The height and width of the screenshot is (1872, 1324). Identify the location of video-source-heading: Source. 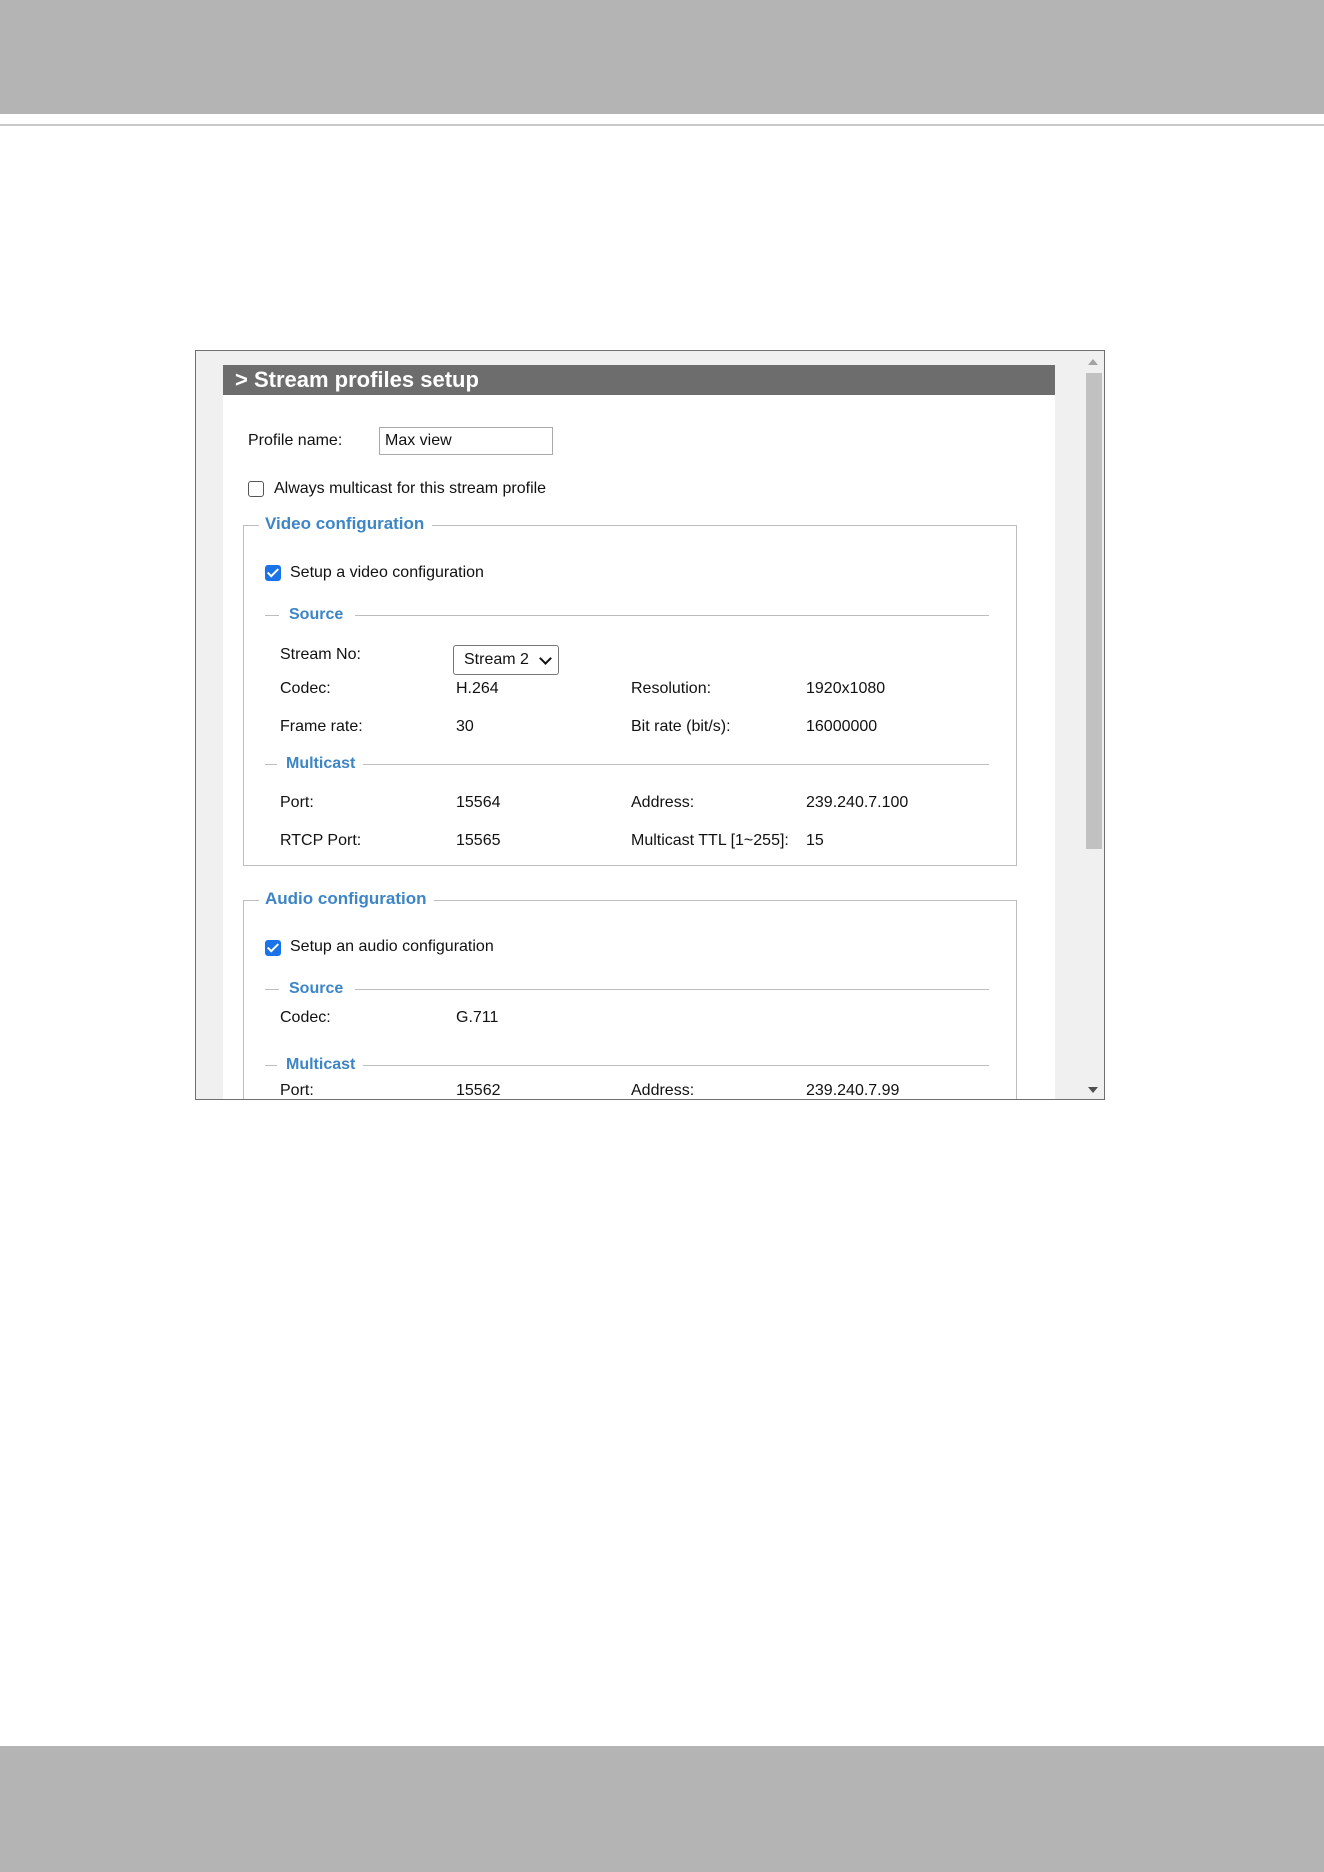
(627, 615).